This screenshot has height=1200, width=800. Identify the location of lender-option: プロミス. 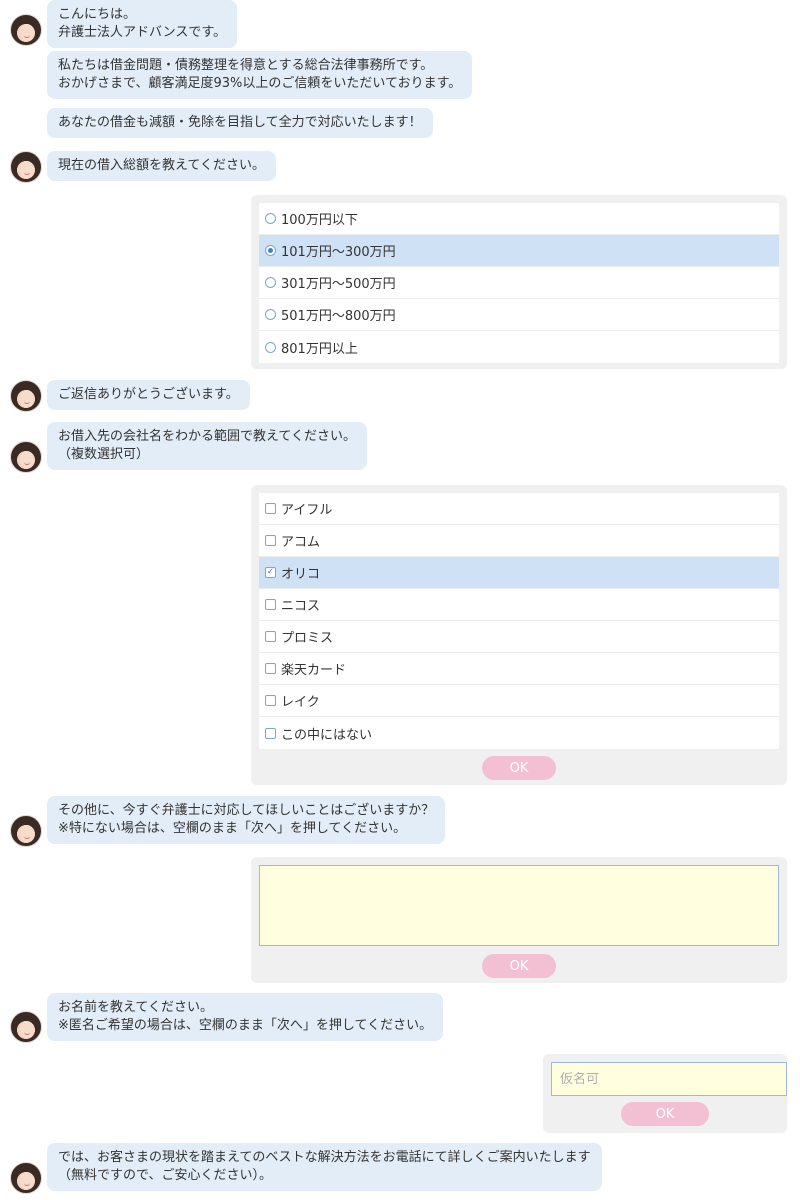
(519, 637).